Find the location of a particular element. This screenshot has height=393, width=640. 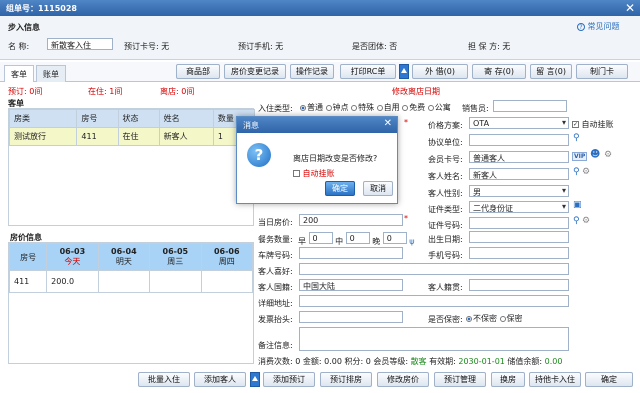

meal-icon: ψ is located at coordinates (411, 241).